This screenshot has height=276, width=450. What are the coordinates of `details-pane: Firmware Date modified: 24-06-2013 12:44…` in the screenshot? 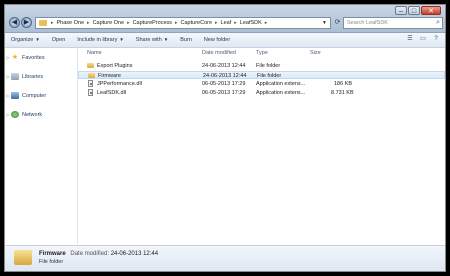 It's located at (225, 258).